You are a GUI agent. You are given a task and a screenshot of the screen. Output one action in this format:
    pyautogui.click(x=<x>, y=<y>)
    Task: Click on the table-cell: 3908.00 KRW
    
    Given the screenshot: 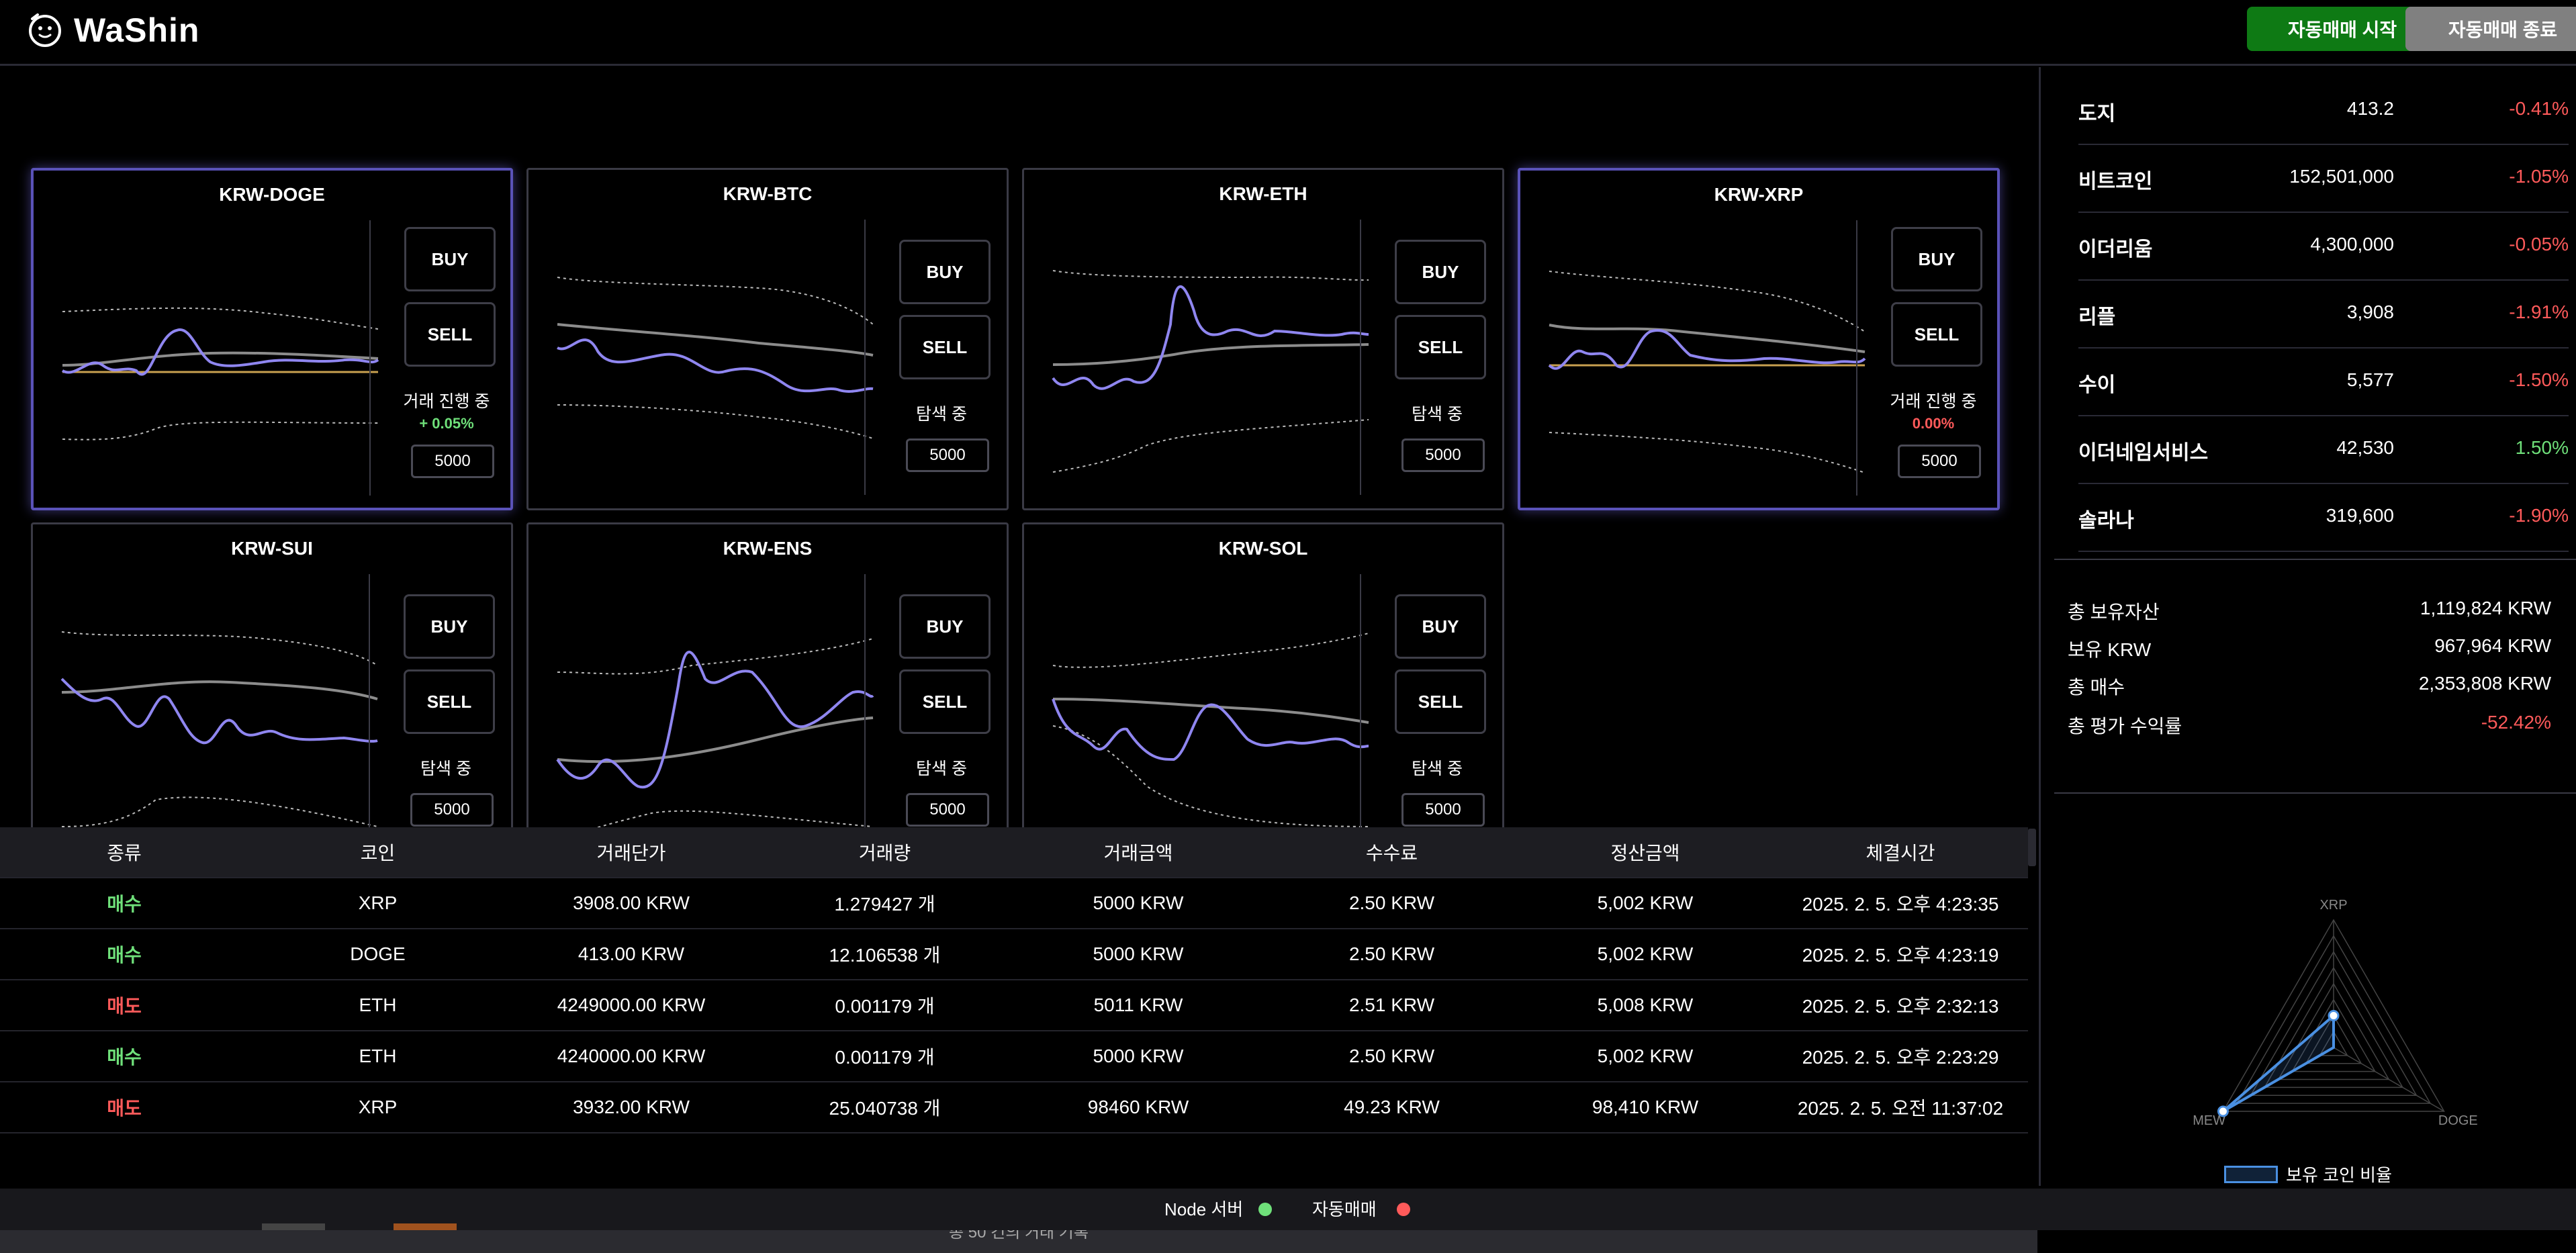 What is the action you would take?
    pyautogui.click(x=631, y=902)
    